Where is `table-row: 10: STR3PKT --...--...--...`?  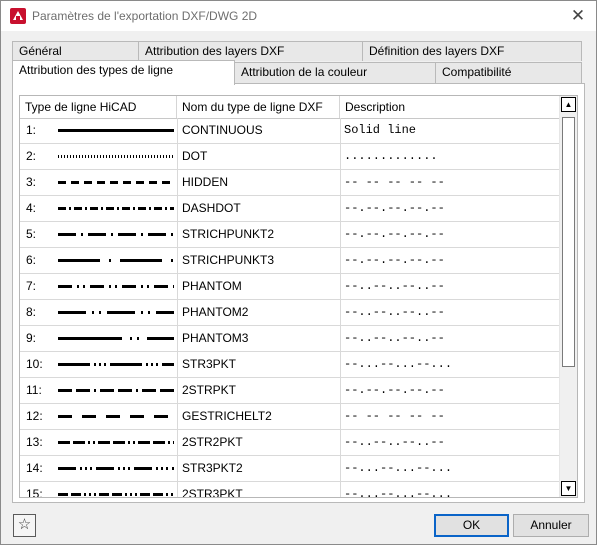
table-row: 10: STR3PKT --...--...--... is located at coordinates (292, 365).